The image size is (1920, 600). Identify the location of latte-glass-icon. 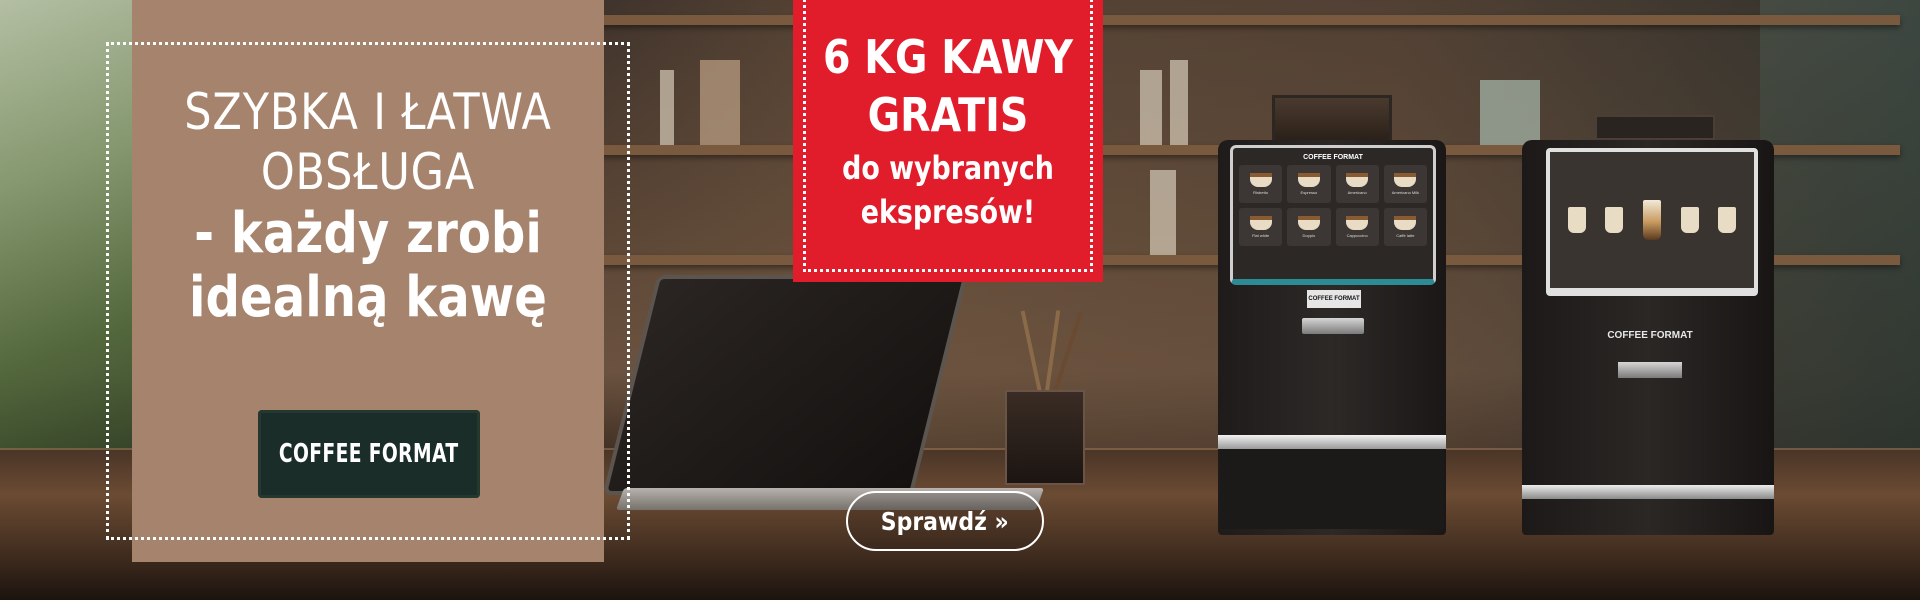
(1651, 220).